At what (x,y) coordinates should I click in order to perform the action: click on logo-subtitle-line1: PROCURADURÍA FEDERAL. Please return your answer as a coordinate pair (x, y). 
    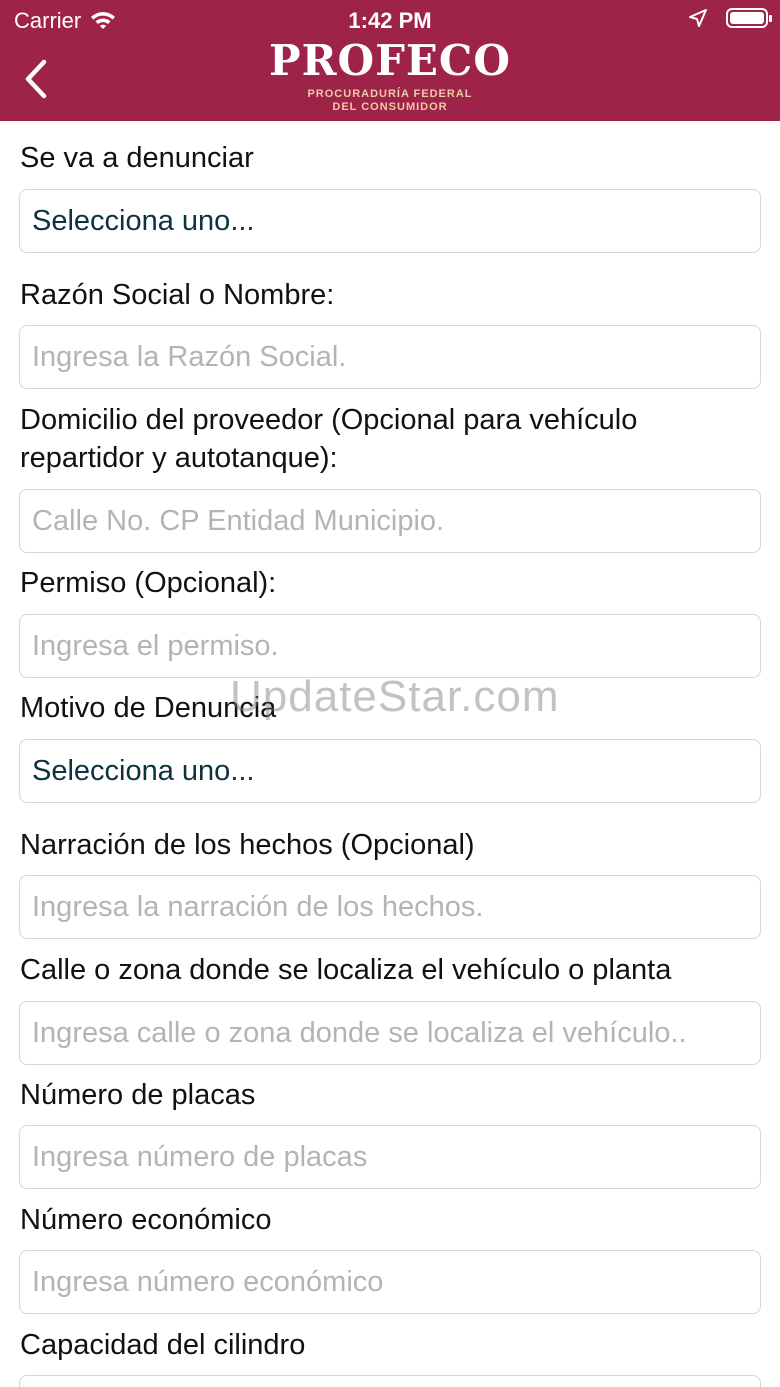
    Looking at the image, I should click on (390, 94).